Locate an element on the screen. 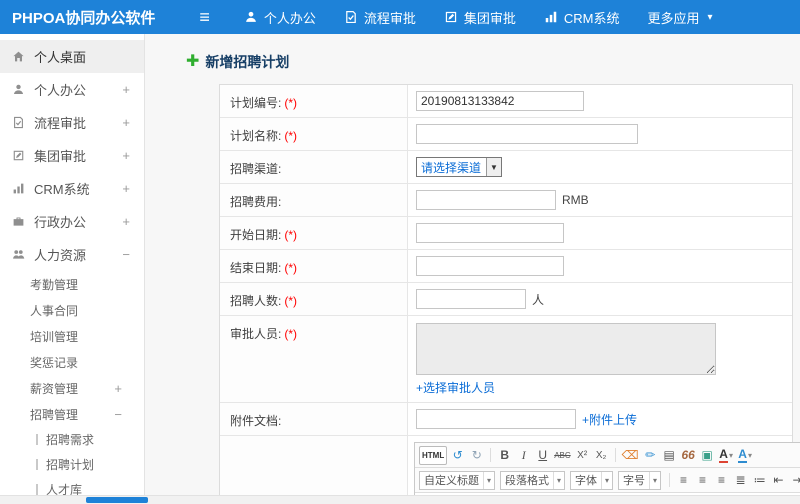 This screenshot has height=504, width=800. sidebar-item-label: 人力资源 is located at coordinates (60, 255).